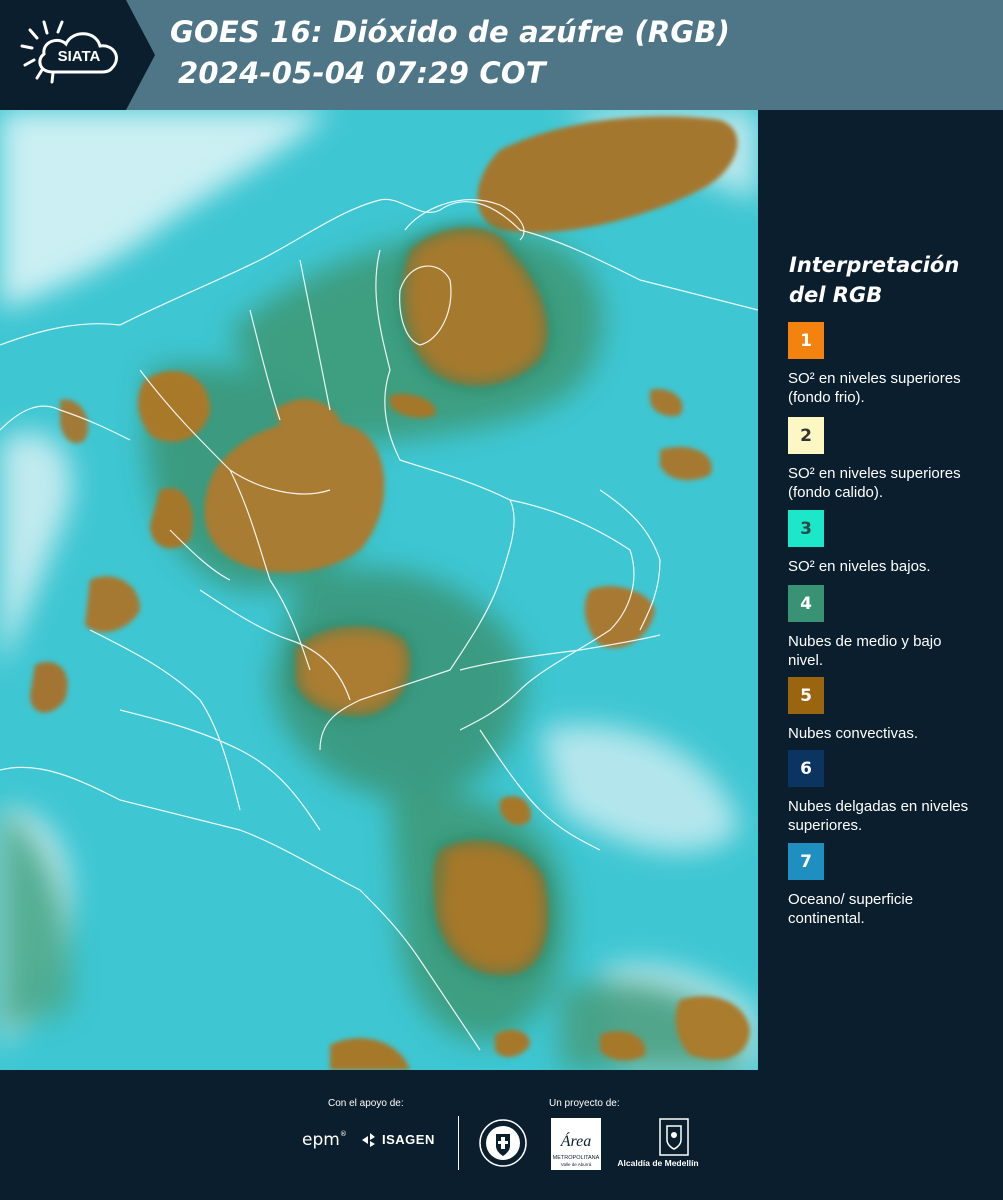 The height and width of the screenshot is (1200, 1003). What do you see at coordinates (658, 1163) in the screenshot?
I see `alcaldia-text: Alcaldía de Medellín` at bounding box center [658, 1163].